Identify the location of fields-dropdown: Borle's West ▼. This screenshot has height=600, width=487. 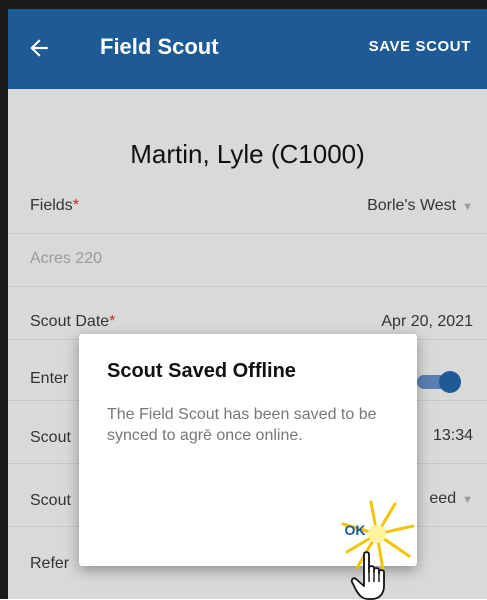
(420, 206).